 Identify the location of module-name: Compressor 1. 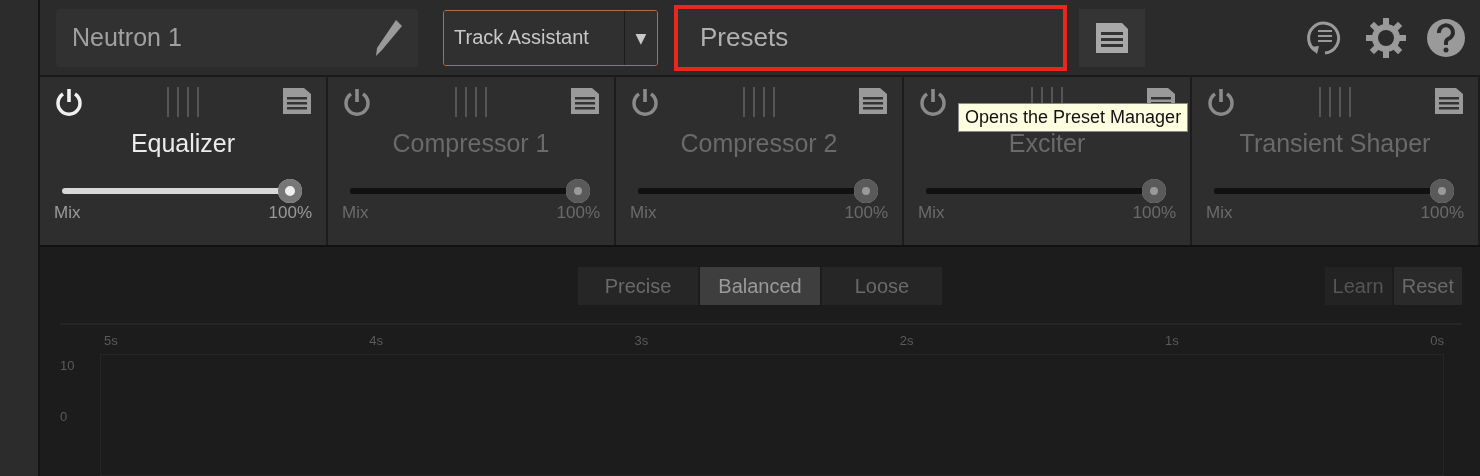
(471, 144).